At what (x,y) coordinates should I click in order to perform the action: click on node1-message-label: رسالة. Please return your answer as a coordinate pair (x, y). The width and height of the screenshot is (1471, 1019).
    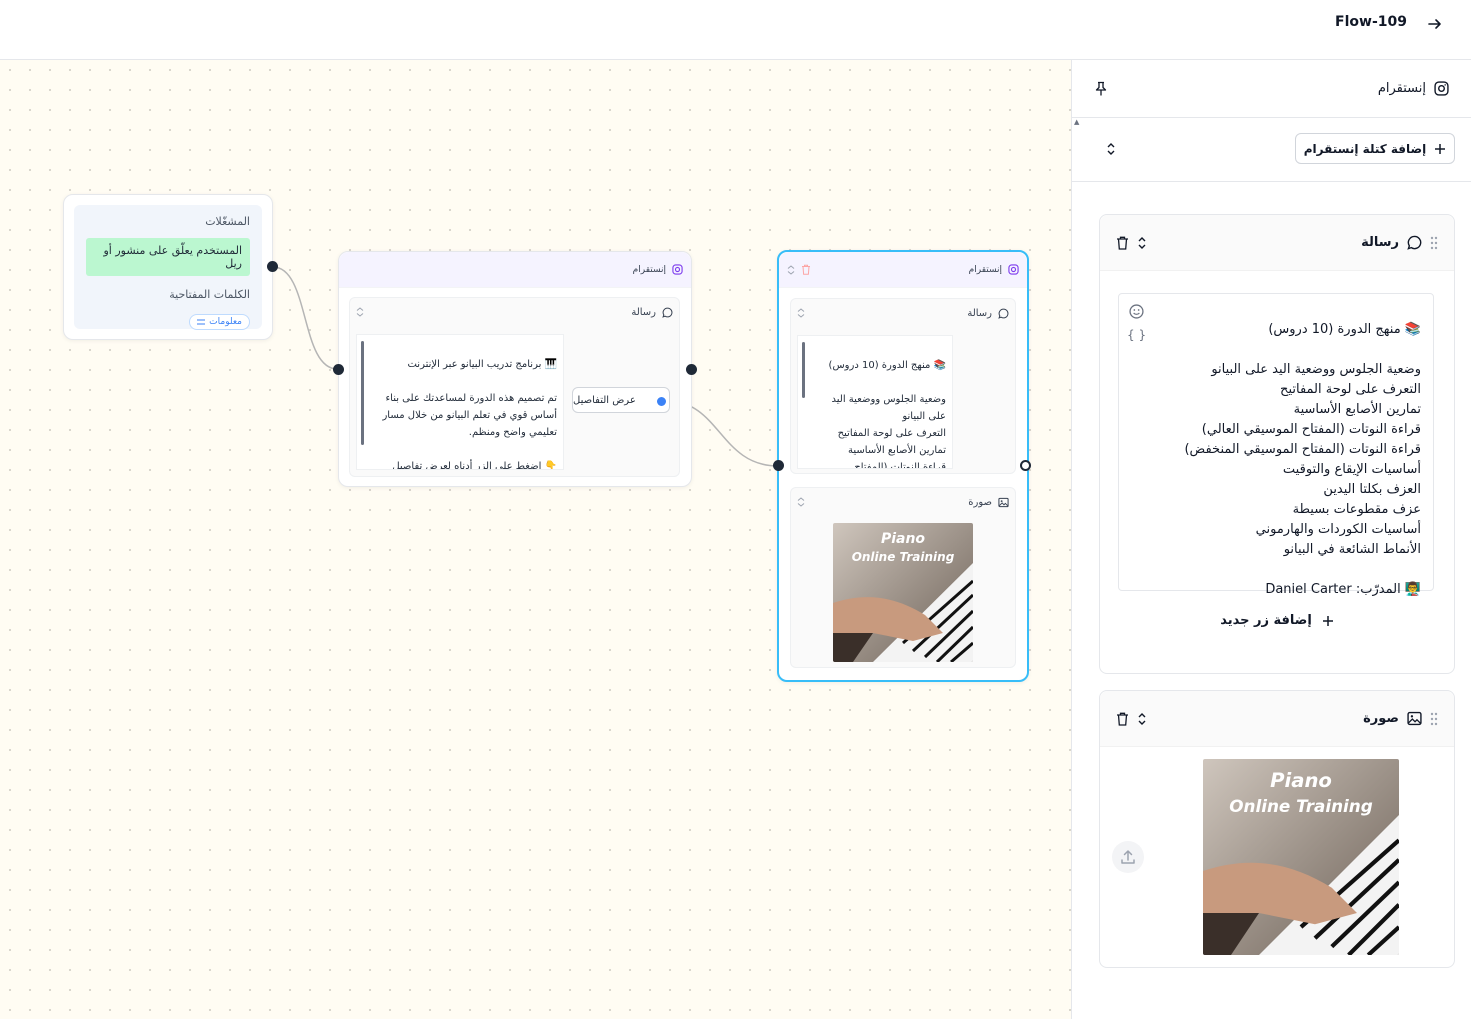
    Looking at the image, I should click on (643, 312).